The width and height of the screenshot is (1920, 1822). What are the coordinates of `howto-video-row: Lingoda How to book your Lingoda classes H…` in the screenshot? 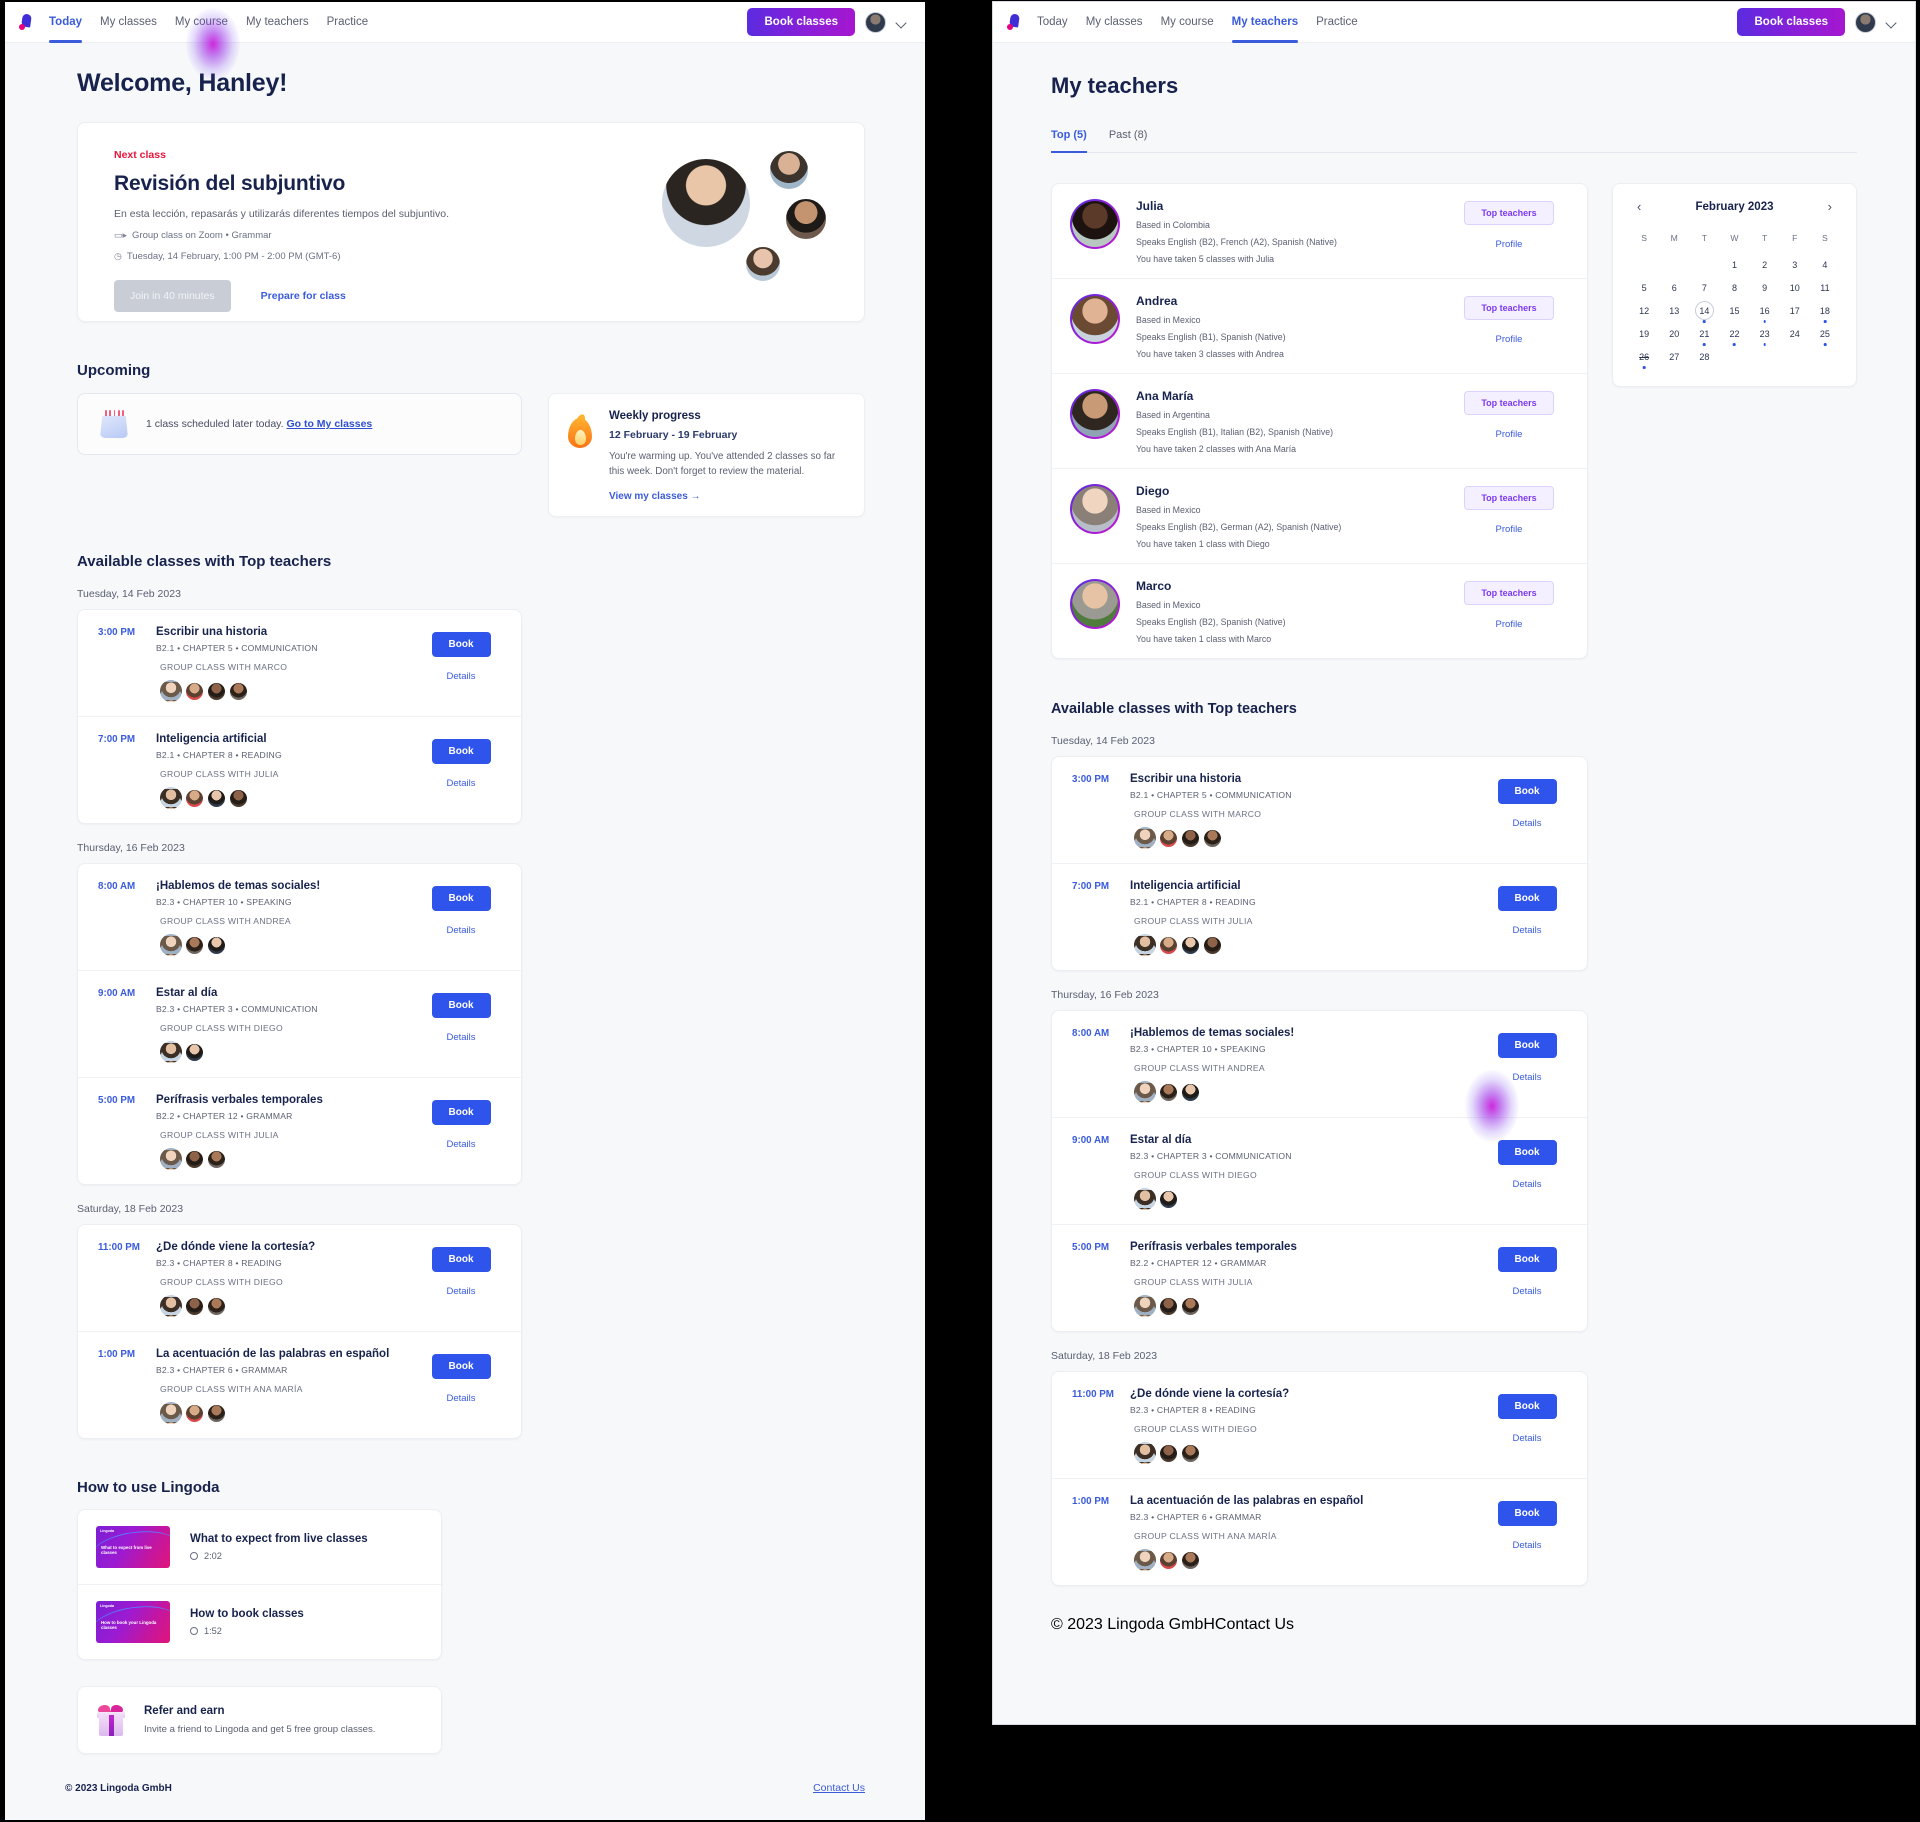 It's located at (259, 1621).